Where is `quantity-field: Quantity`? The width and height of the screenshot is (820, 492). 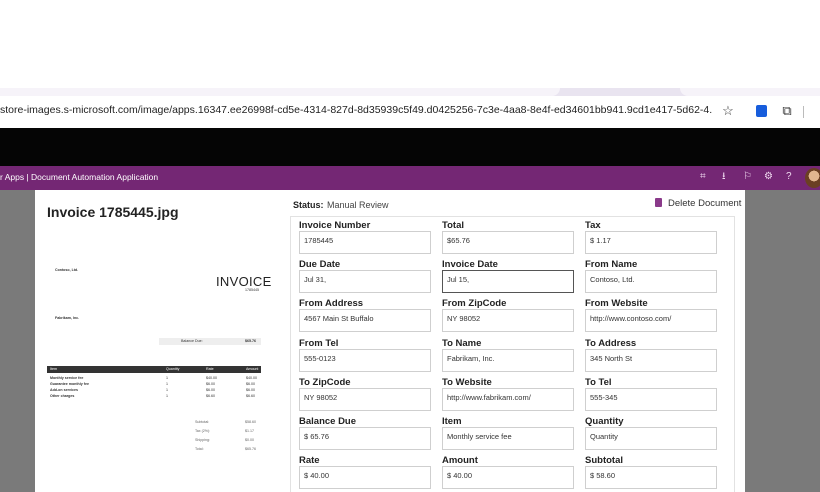
quantity-field: Quantity is located at coordinates (651, 438).